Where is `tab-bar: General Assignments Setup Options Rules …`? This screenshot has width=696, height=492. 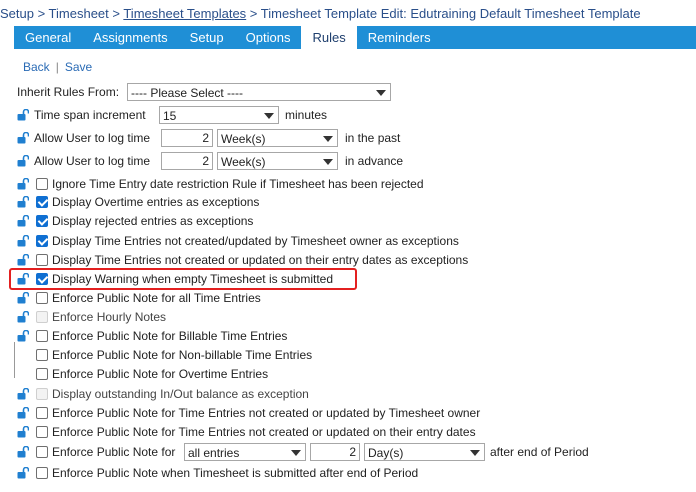
tab-bar: General Assignments Setup Options Rules … is located at coordinates (355, 37).